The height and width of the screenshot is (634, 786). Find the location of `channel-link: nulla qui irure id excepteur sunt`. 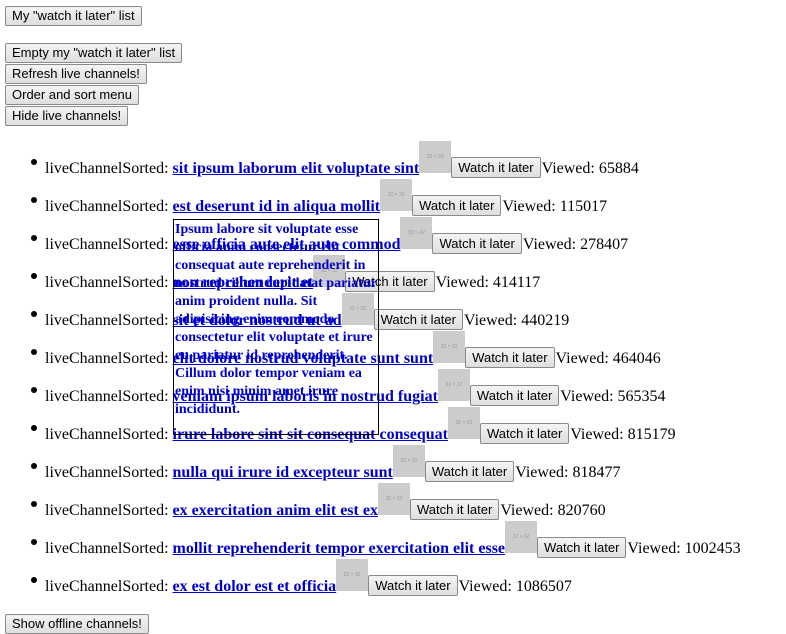

channel-link: nulla qui irure id excepteur sunt is located at coordinates (283, 473).